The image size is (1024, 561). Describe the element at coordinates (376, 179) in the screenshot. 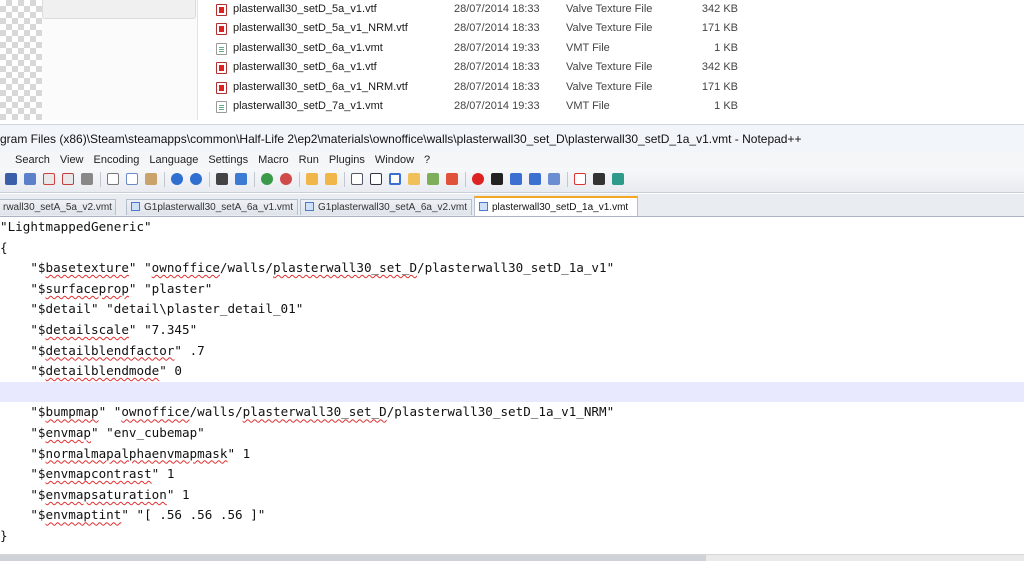

I see `show-all-chars-button` at that location.